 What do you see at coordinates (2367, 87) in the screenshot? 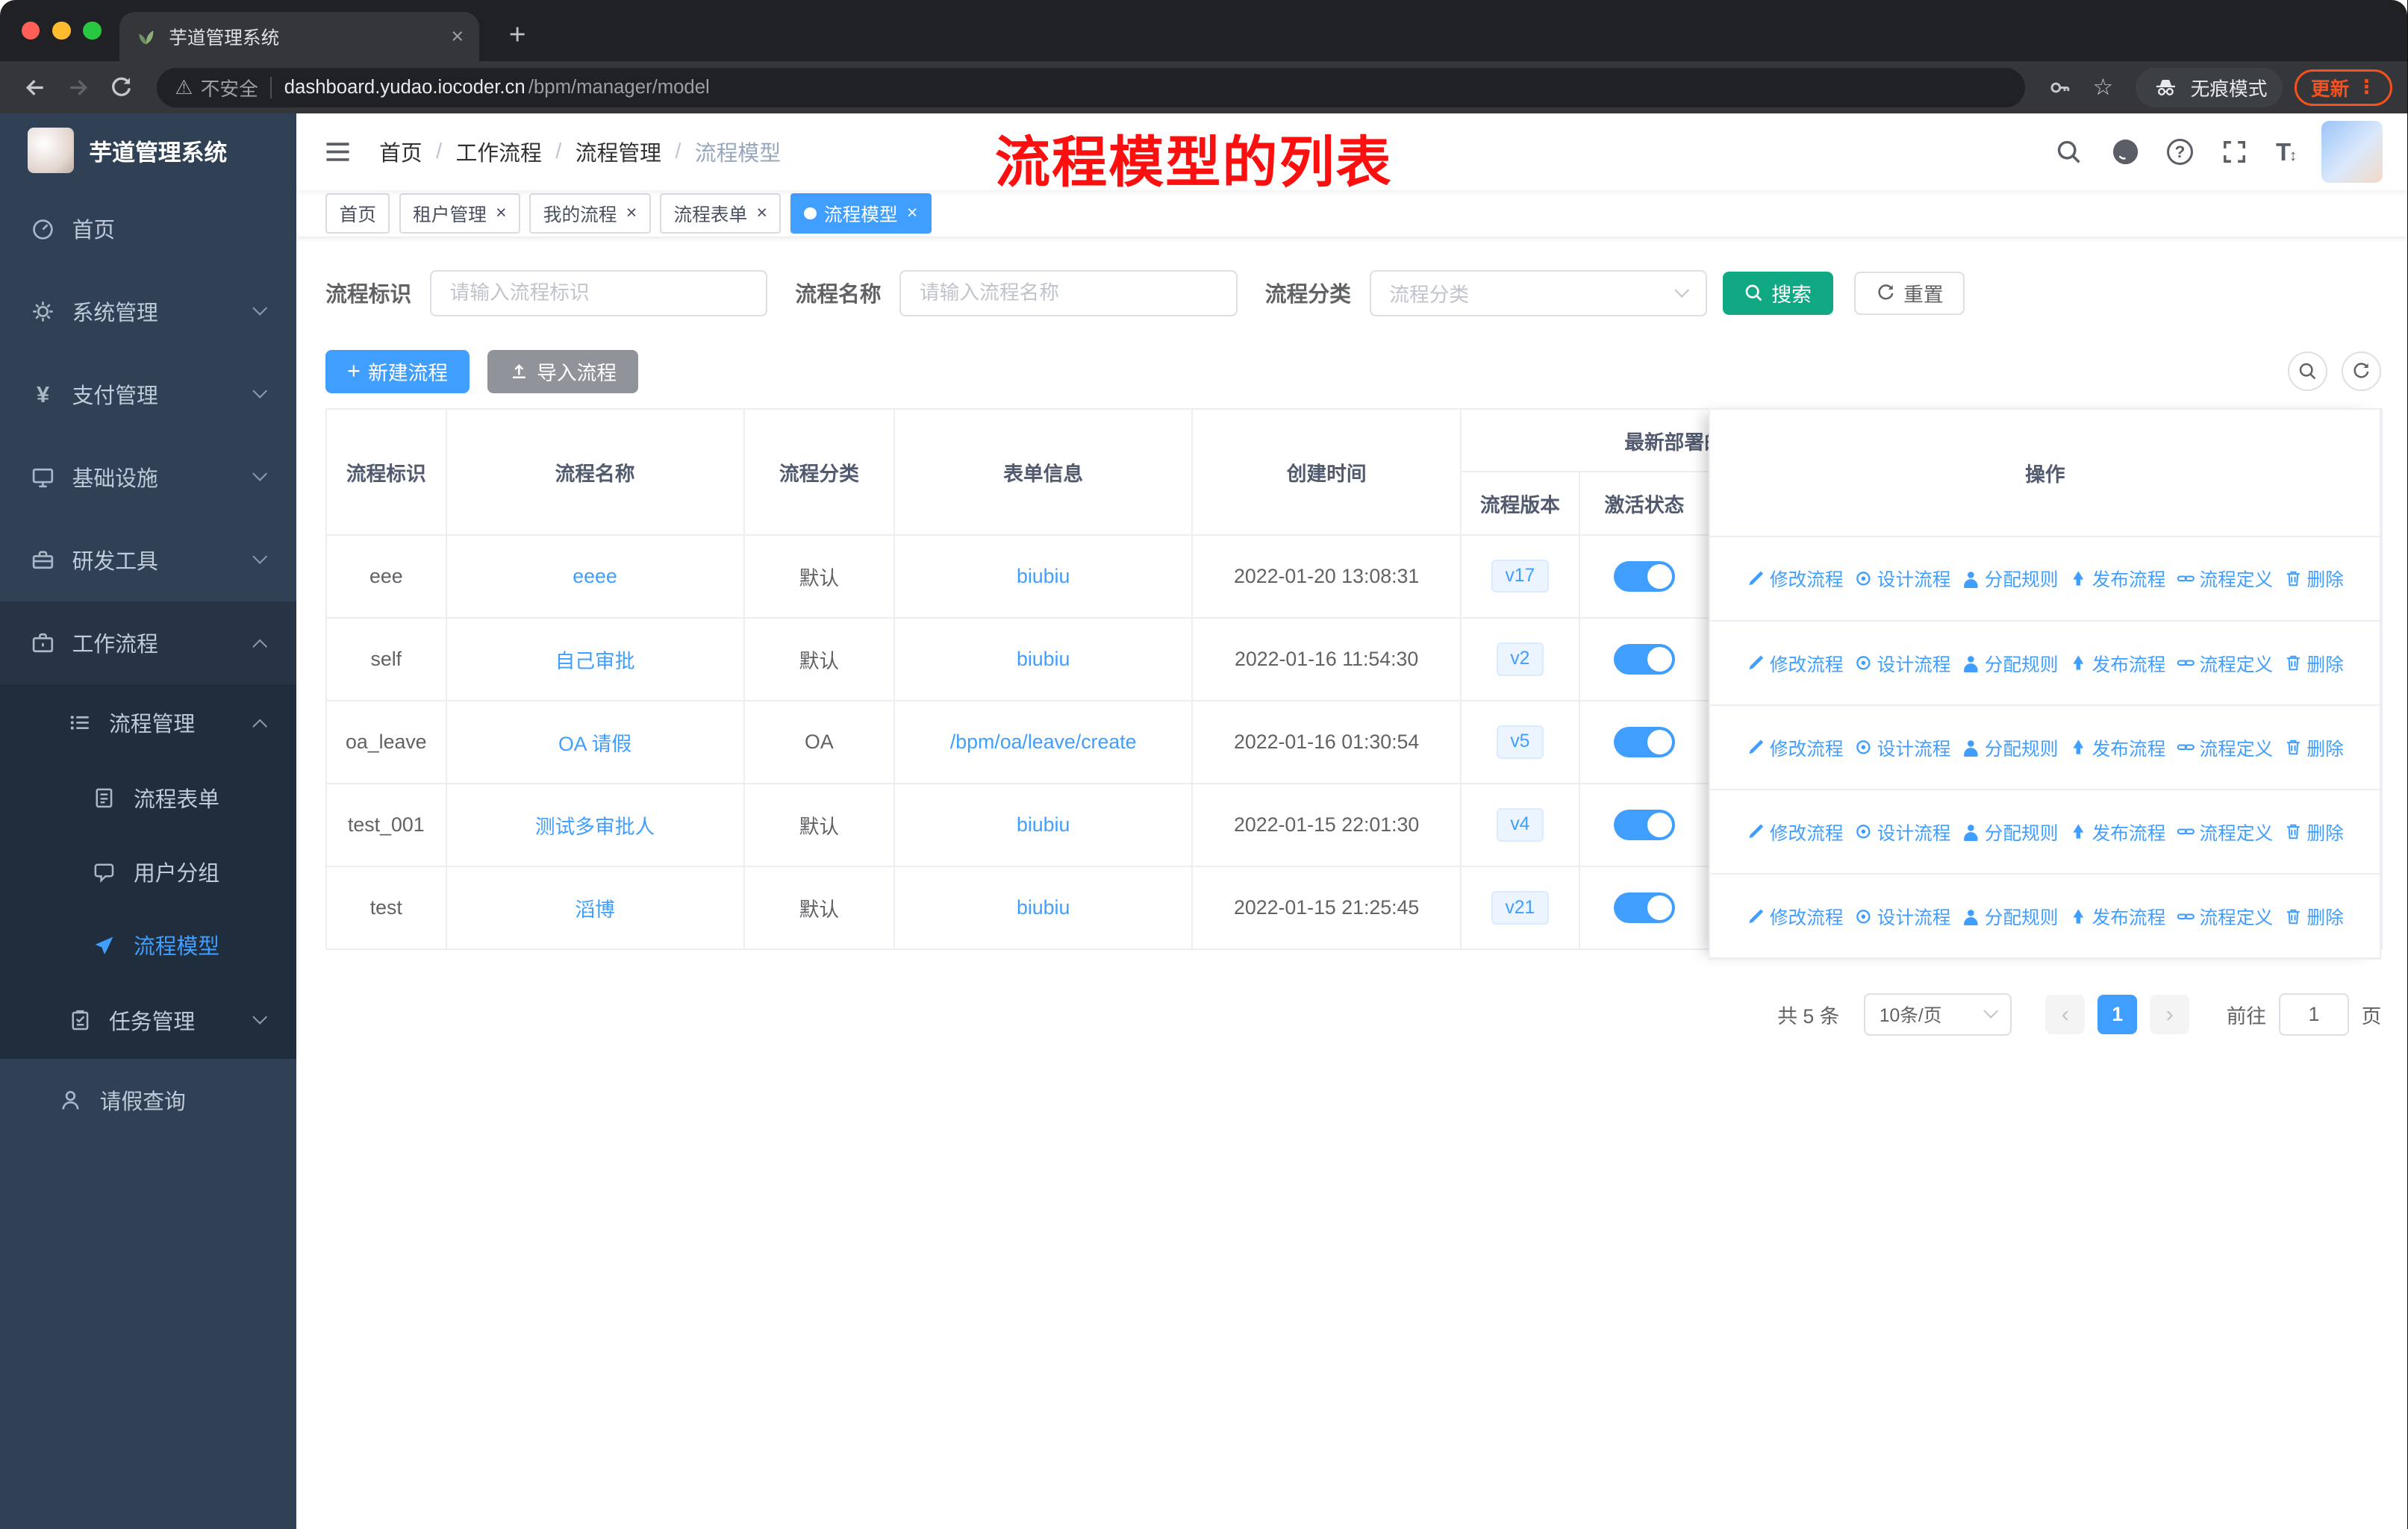
I see `browser-menu-icon: ⋮` at bounding box center [2367, 87].